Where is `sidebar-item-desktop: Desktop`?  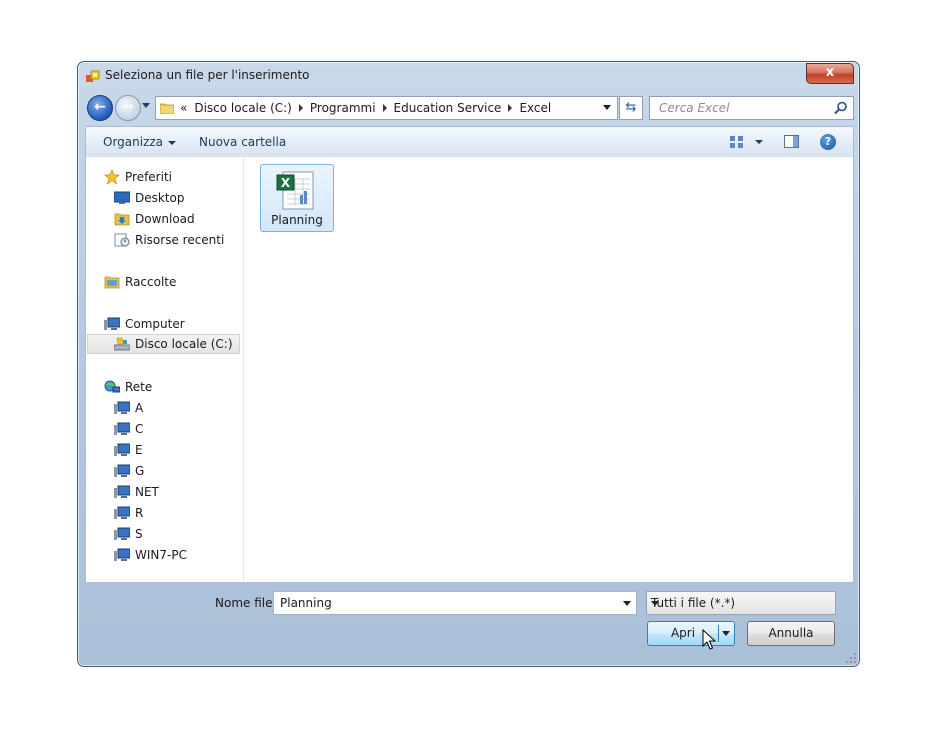 sidebar-item-desktop: Desktop is located at coordinates (149, 198).